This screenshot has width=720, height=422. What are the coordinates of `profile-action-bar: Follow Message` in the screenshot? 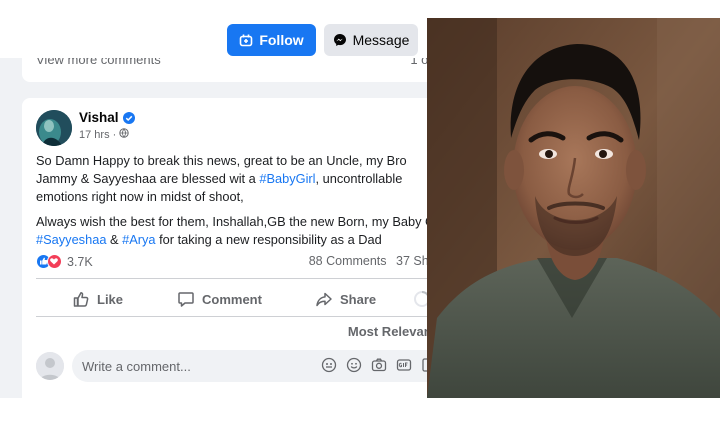 It's located at (227, 29).